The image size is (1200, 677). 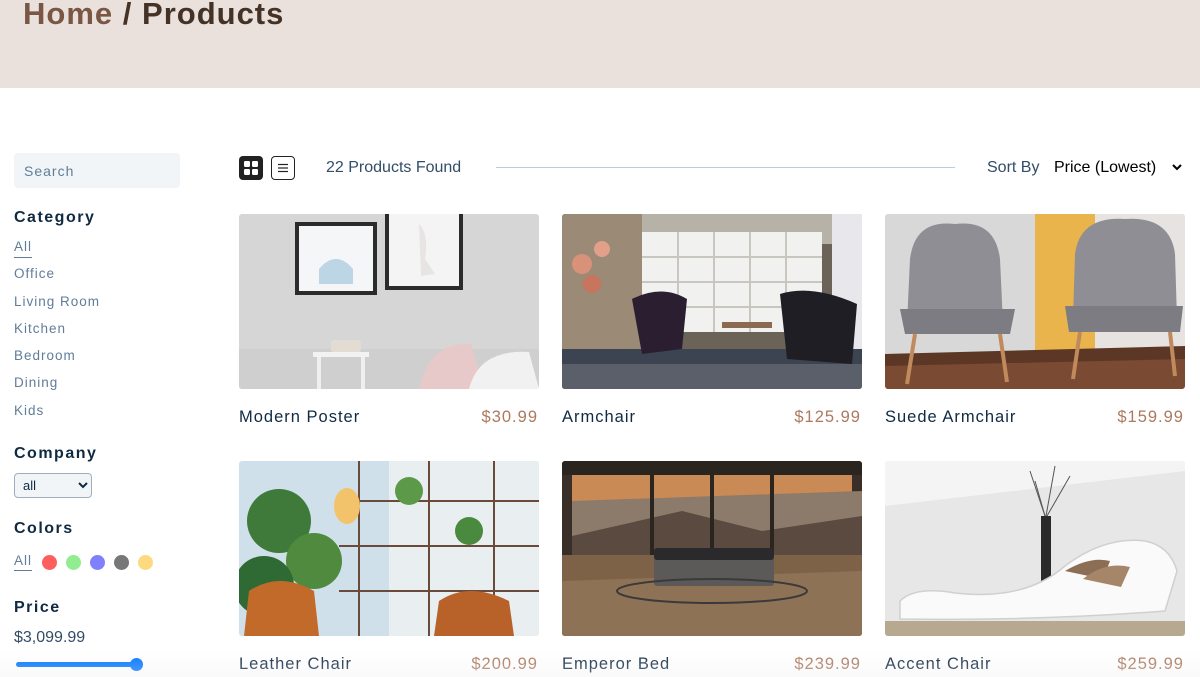 What do you see at coordinates (37, 607) in the screenshot?
I see `price-heading: Price` at bounding box center [37, 607].